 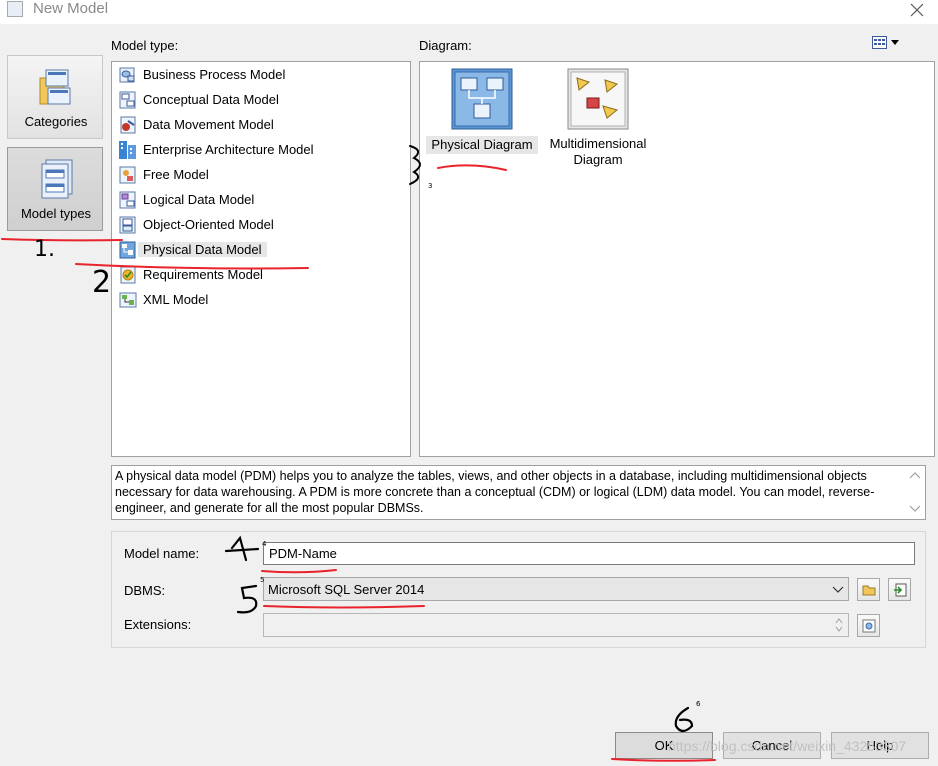 I want to click on view-mode-toggle, so click(x=888, y=43).